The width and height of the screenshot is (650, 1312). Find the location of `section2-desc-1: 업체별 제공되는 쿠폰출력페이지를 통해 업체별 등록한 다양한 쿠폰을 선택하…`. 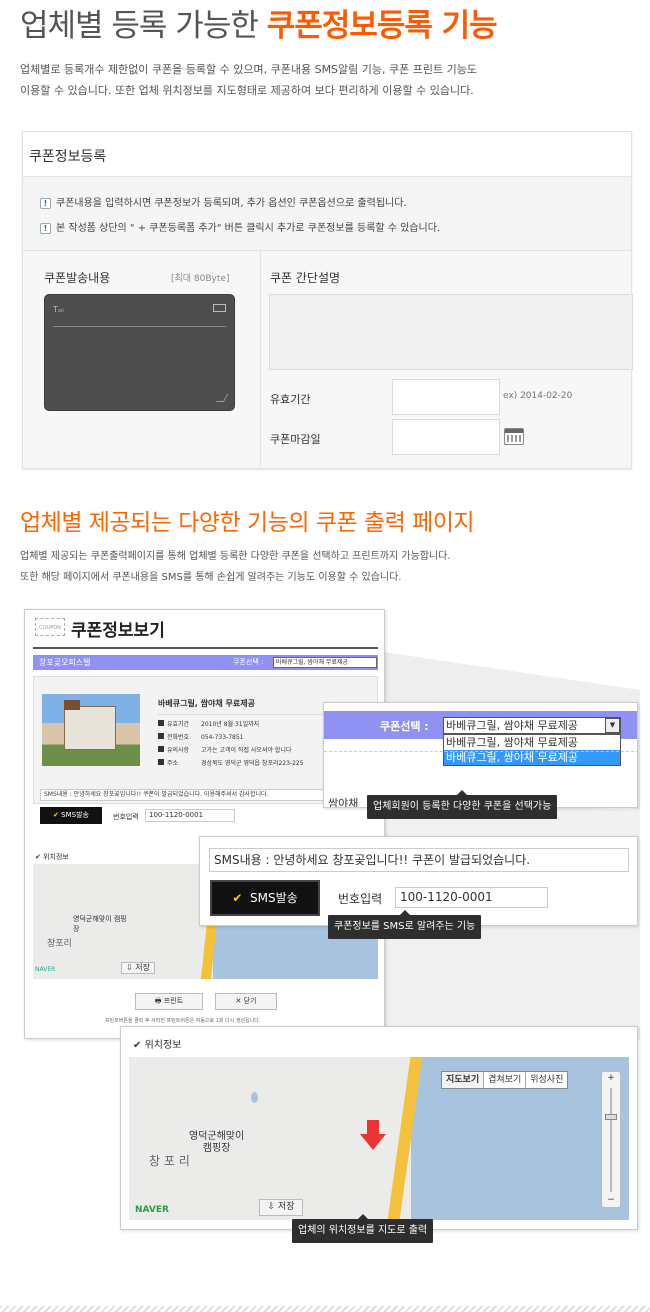

section2-desc-1: 업체별 제공되는 쿠폰출력페이지를 통해 업체별 등록한 다양한 쿠폰을 선택하… is located at coordinates (235, 556).